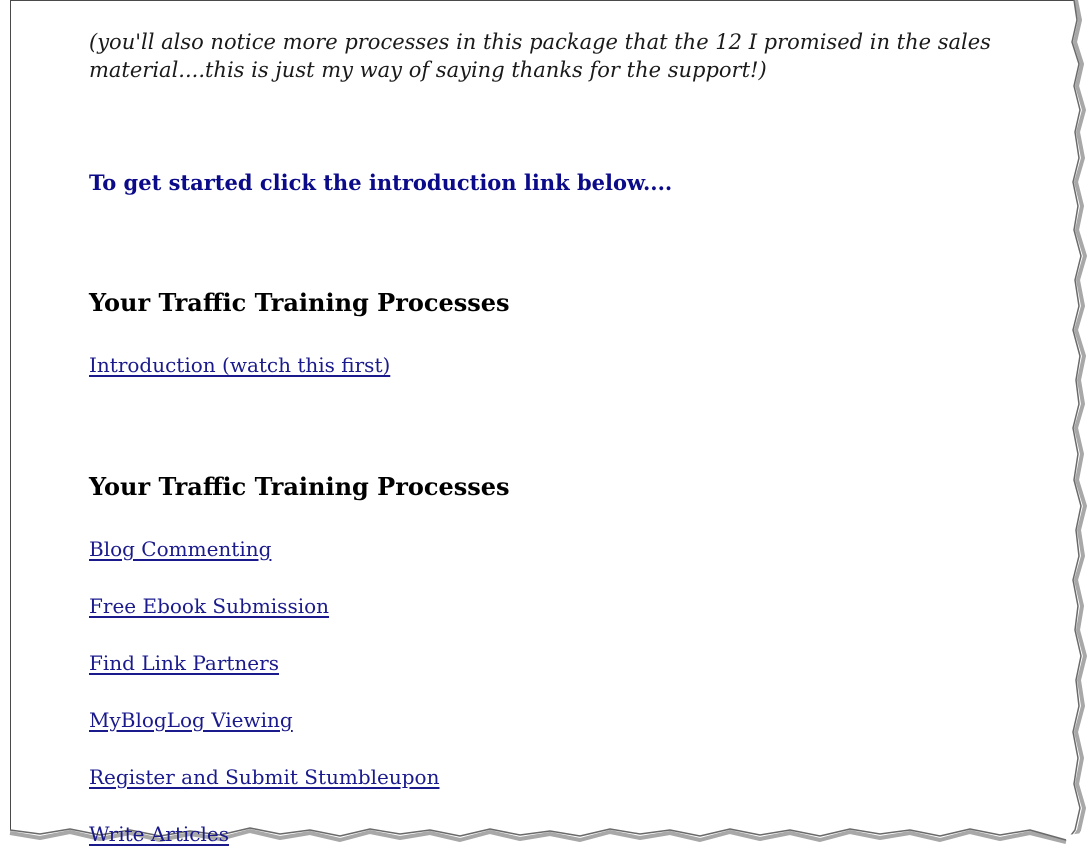 This screenshot has width=1090, height=859. What do you see at coordinates (180, 549) in the screenshot?
I see `blog-commenting-link: Blog Commenting` at bounding box center [180, 549].